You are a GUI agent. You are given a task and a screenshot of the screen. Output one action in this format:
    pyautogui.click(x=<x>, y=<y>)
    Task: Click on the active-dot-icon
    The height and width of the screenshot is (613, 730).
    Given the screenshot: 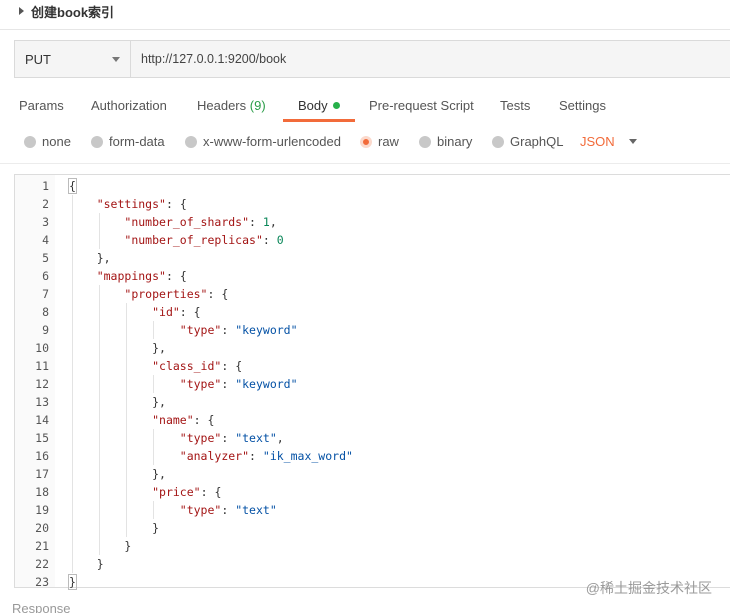 What is the action you would take?
    pyautogui.click(x=336, y=105)
    